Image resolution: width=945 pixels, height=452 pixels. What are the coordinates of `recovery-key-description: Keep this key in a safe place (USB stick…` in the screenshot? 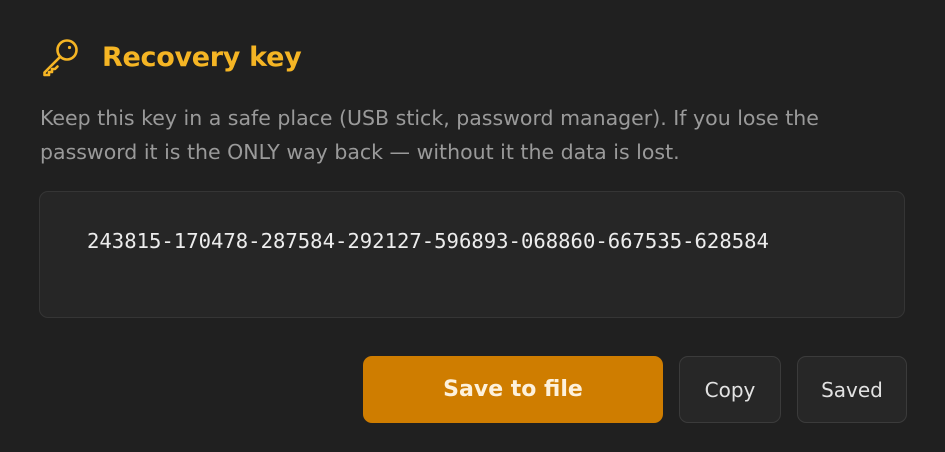 It's located at (429, 135).